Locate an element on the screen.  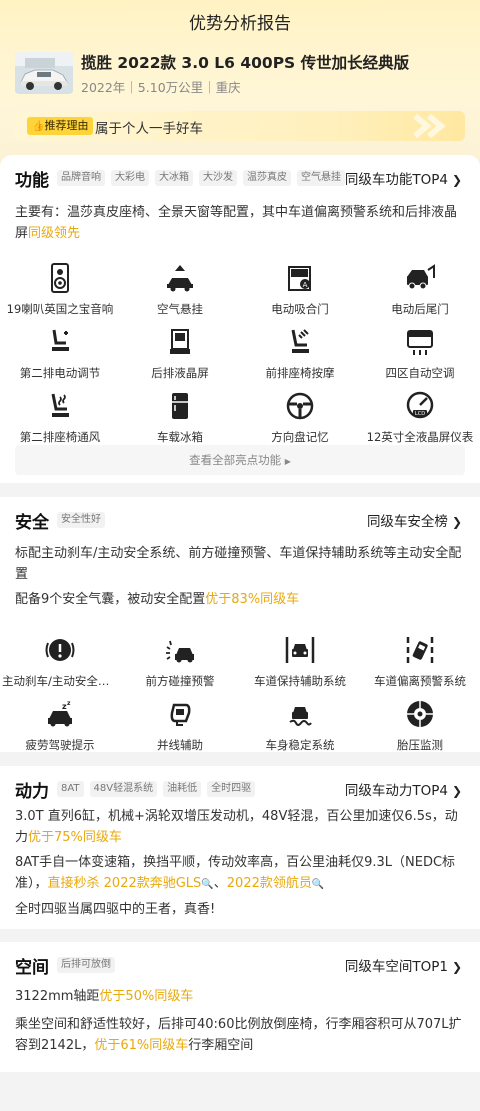
feature-chip: 全时四驱 is located at coordinates (231, 789).